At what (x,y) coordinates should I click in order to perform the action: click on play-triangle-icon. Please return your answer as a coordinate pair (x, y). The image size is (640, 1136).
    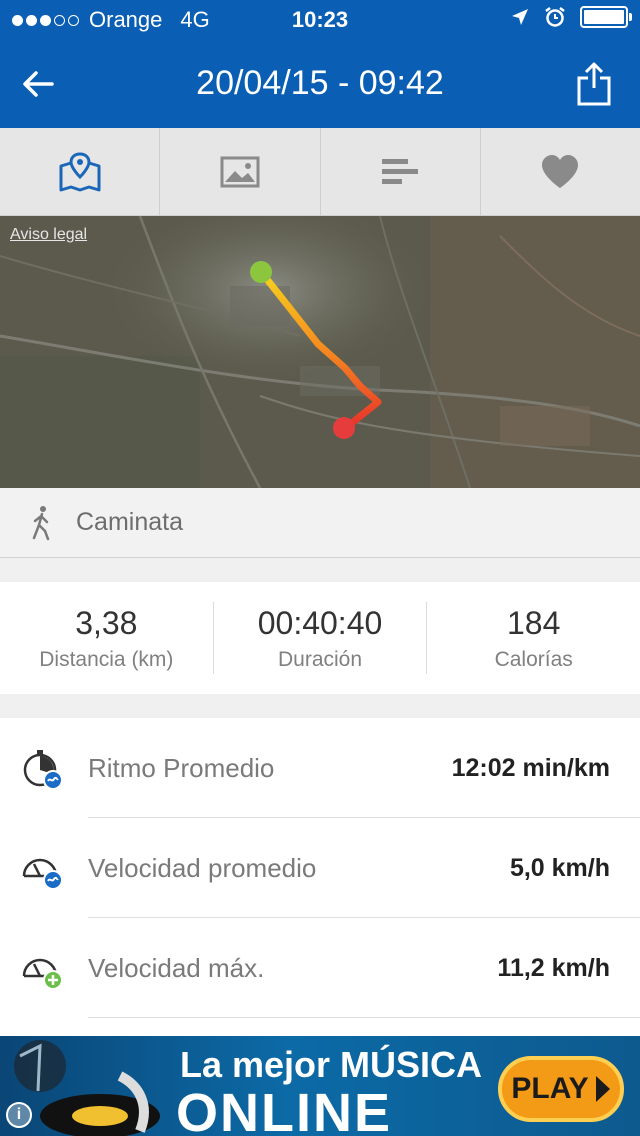
    Looking at the image, I should click on (602, 1089).